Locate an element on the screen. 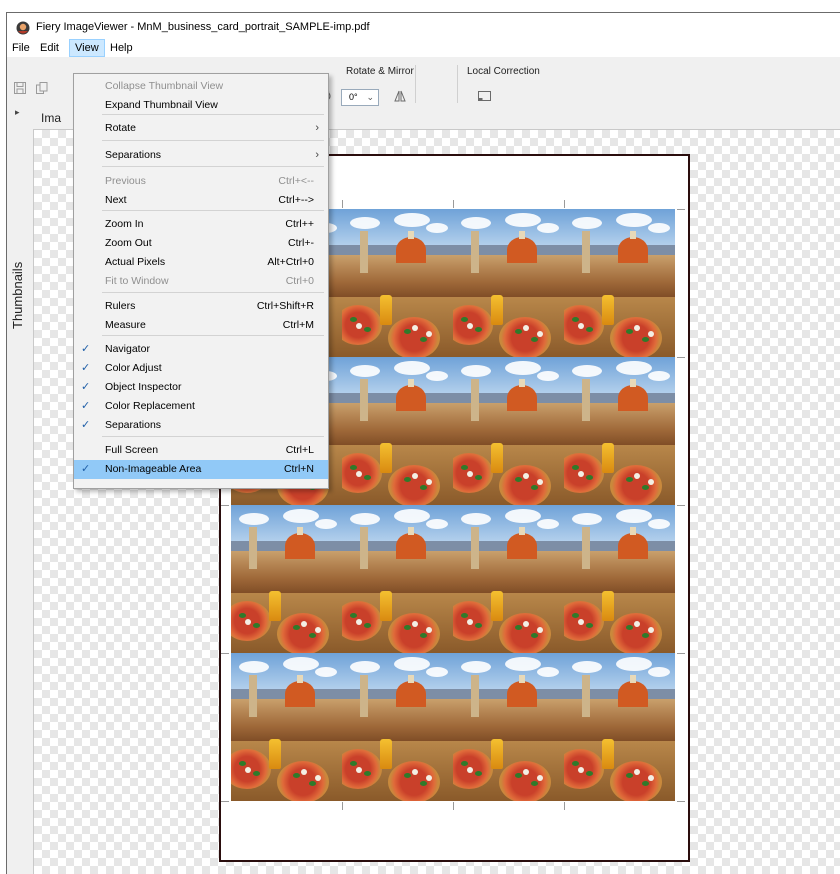 This screenshot has width=840, height=874. menu-separator is located at coordinates (213, 140).